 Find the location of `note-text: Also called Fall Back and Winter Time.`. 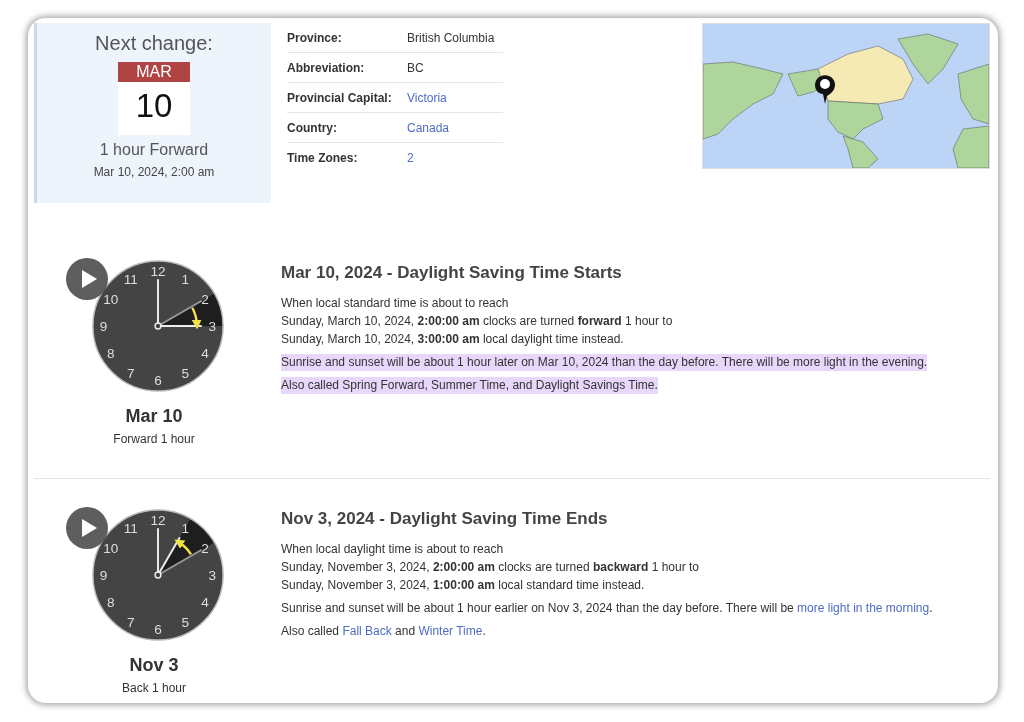

note-text: Also called Fall Back and Winter Time. is located at coordinates (383, 631).